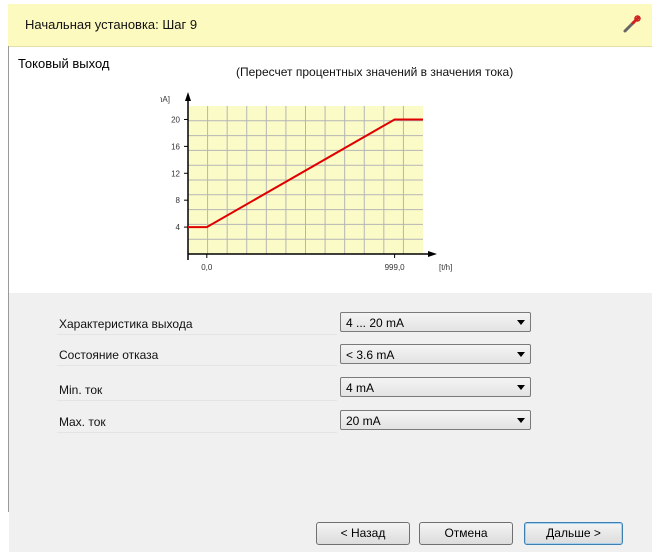 The image size is (652, 552). Describe the element at coordinates (175, 146) in the screenshot. I see `y-tick-label: 16` at that location.